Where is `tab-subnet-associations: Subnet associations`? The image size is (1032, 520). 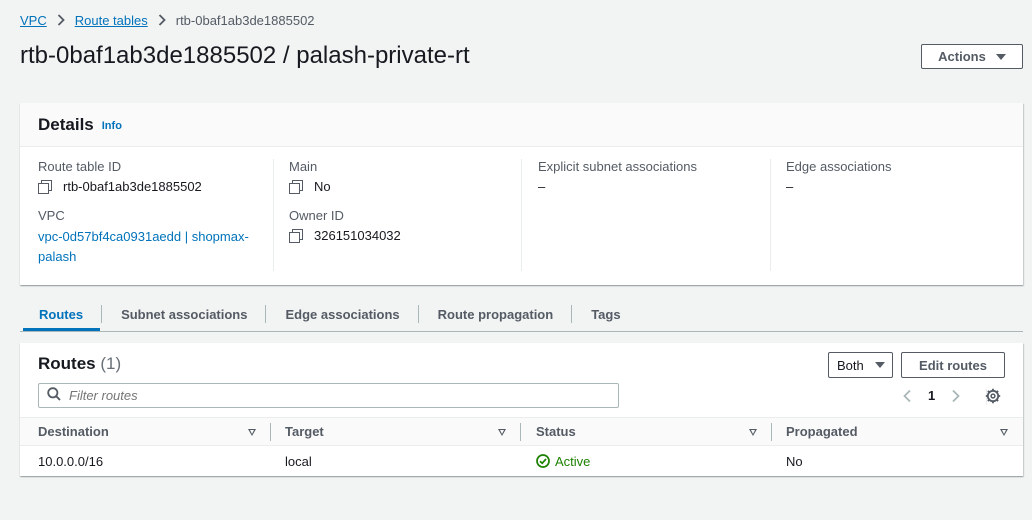 tab-subnet-associations: Subnet associations is located at coordinates (184, 314).